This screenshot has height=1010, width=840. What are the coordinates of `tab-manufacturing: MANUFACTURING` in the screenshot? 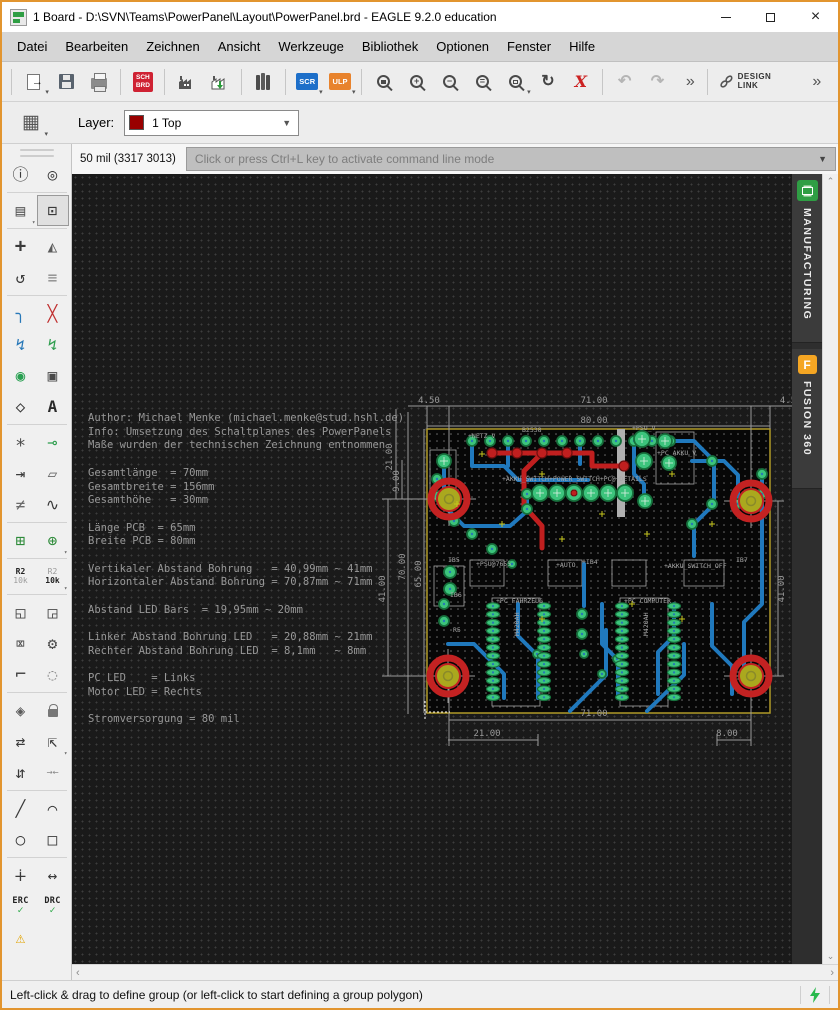 It's located at (807, 258).